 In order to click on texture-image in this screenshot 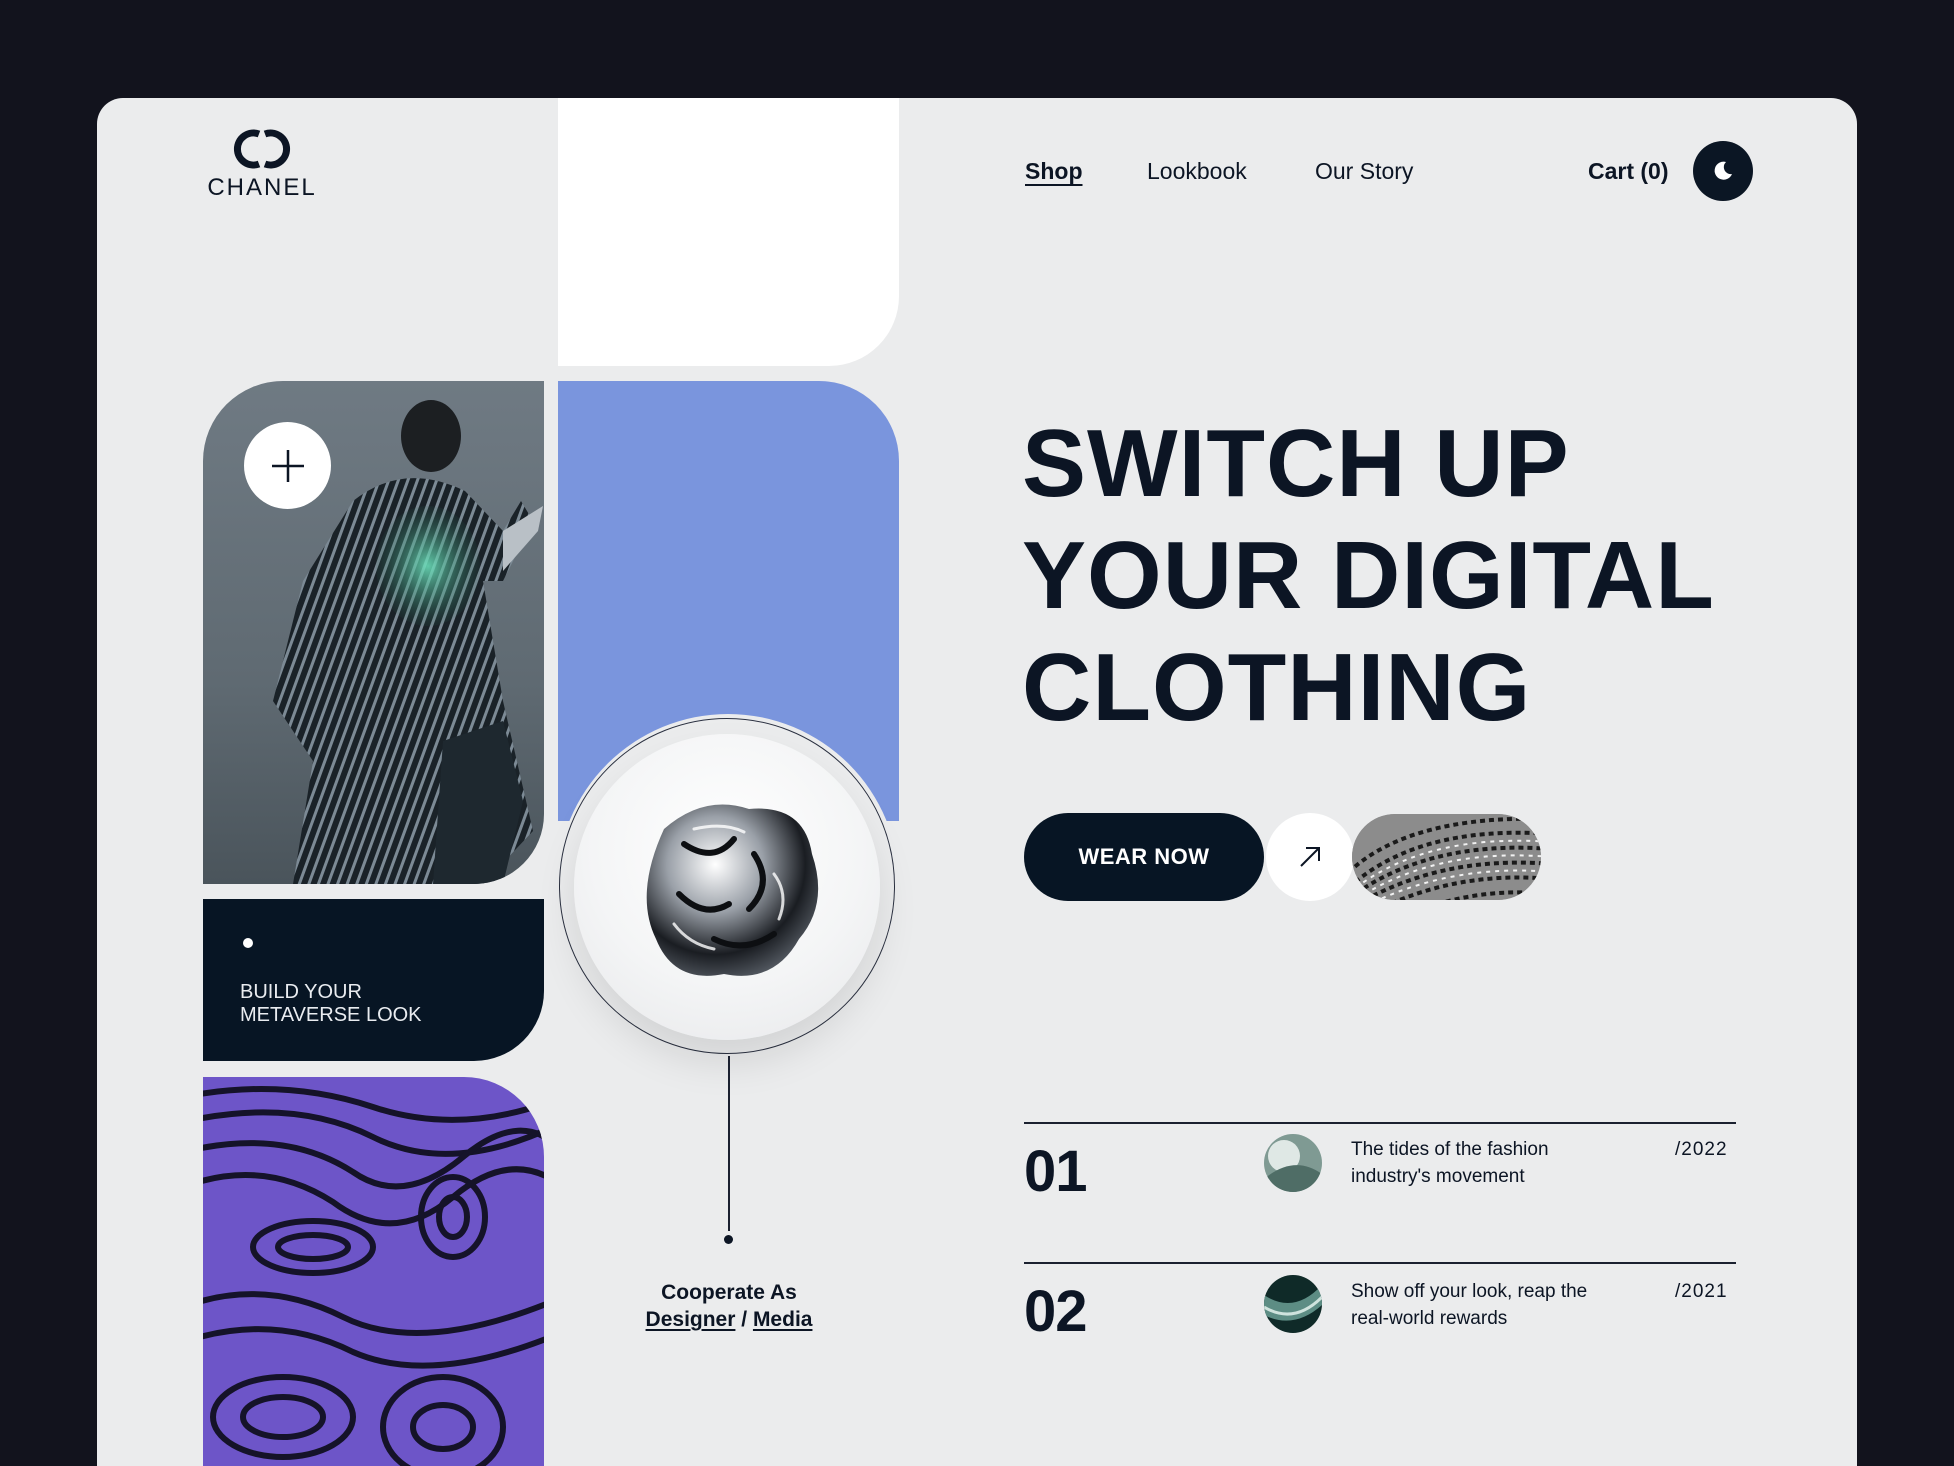, I will do `click(1446, 857)`.